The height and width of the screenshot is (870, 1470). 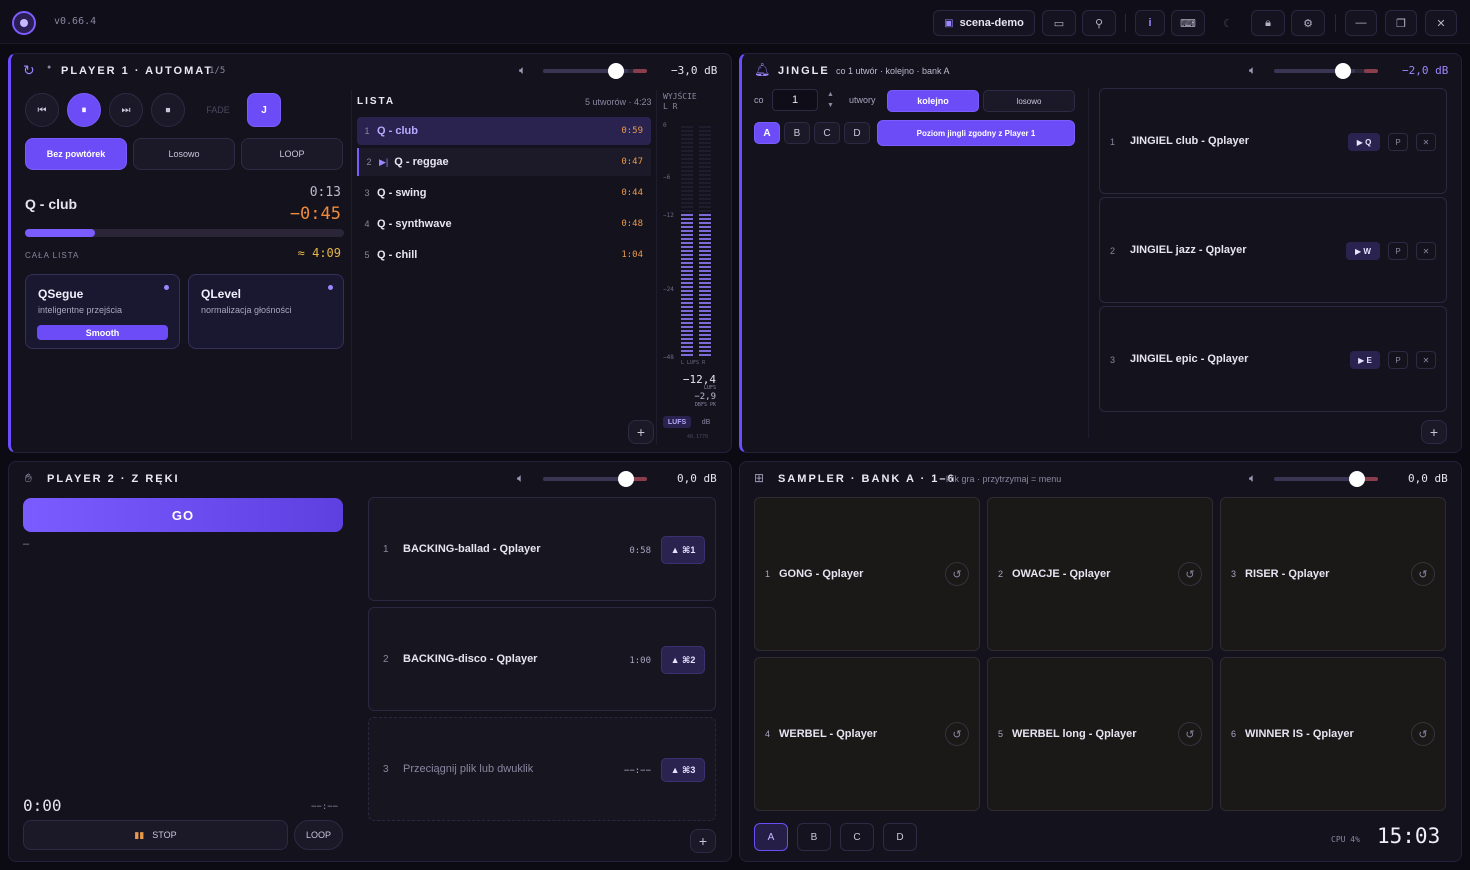 What do you see at coordinates (470, 659) in the screenshot?
I see `item-title: BACKING-disco - Qplayer` at bounding box center [470, 659].